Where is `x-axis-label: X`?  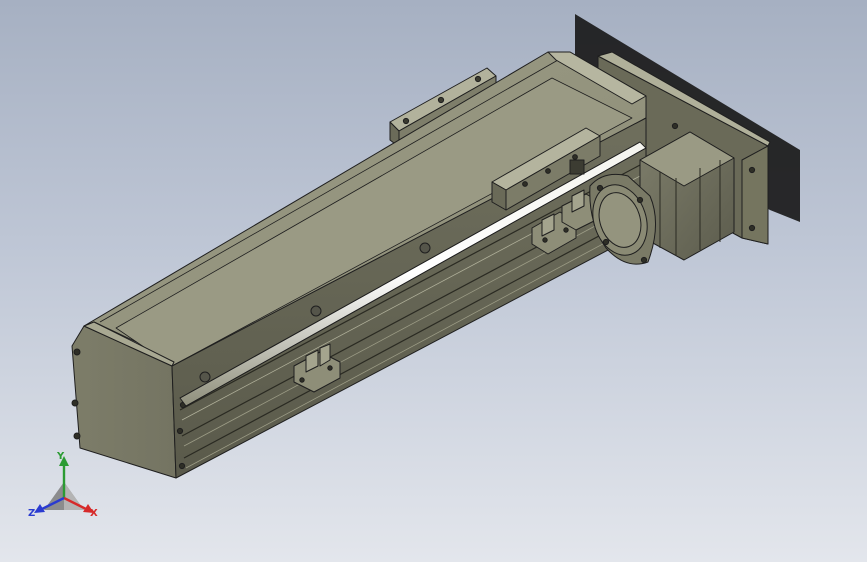
x-axis-label: X is located at coordinates (94, 513).